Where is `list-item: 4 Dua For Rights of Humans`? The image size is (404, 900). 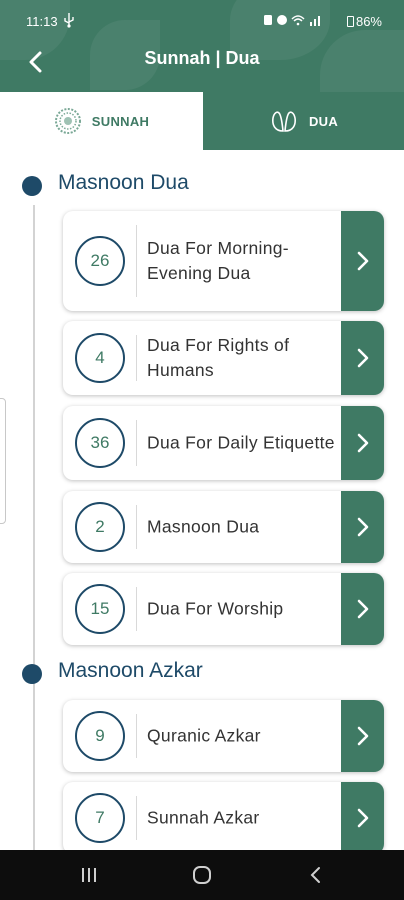
list-item: 4 Dua For Rights of Humans is located at coordinates (223, 358).